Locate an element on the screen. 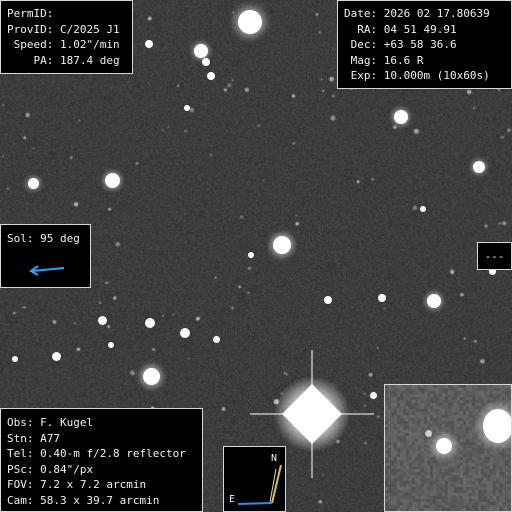 The width and height of the screenshot is (512, 512). compass-icon: N E is located at coordinates (254, 479).